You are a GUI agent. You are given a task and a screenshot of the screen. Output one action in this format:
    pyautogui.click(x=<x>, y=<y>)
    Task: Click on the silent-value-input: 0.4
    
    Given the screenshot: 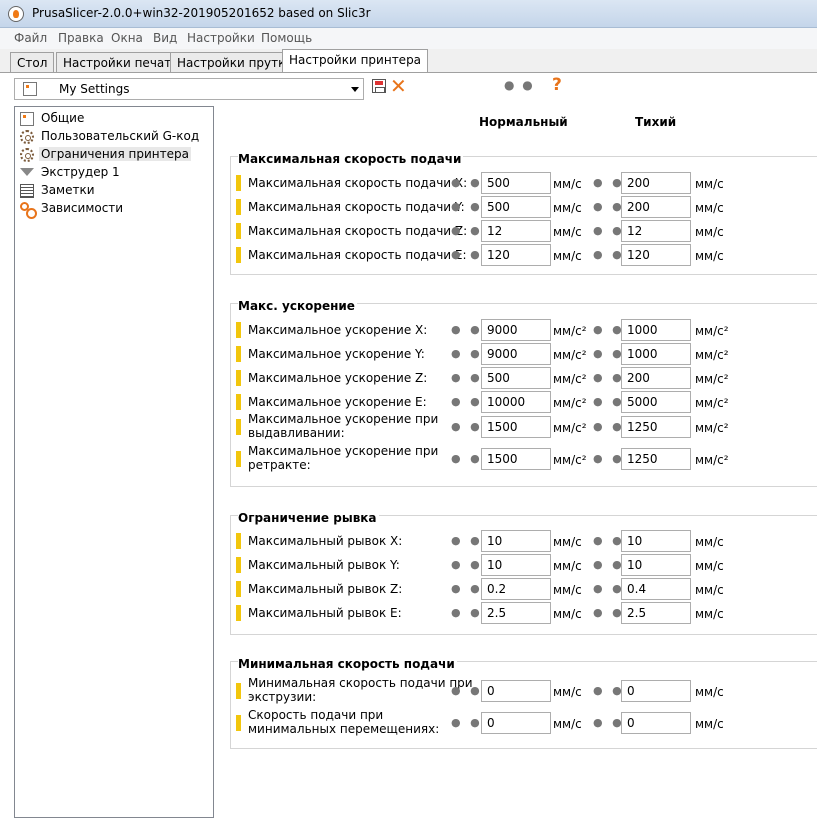 What is the action you would take?
    pyautogui.click(x=656, y=589)
    